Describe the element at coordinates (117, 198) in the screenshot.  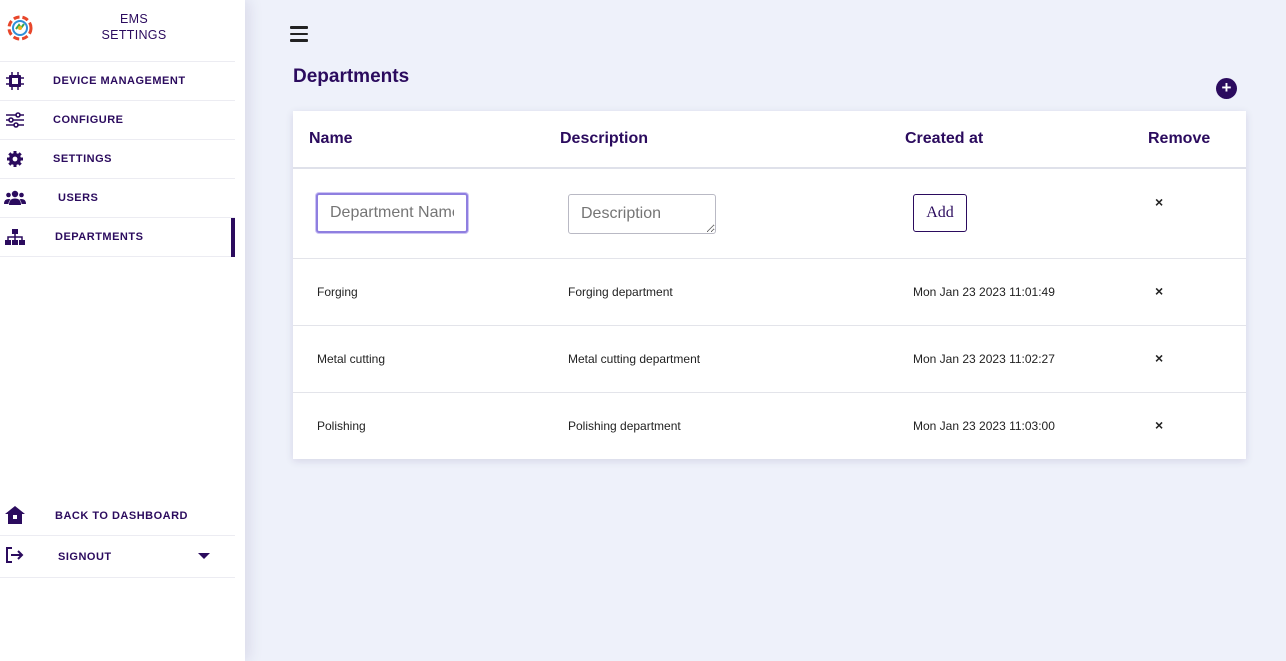
I see `sidebar-item-users: USERS` at that location.